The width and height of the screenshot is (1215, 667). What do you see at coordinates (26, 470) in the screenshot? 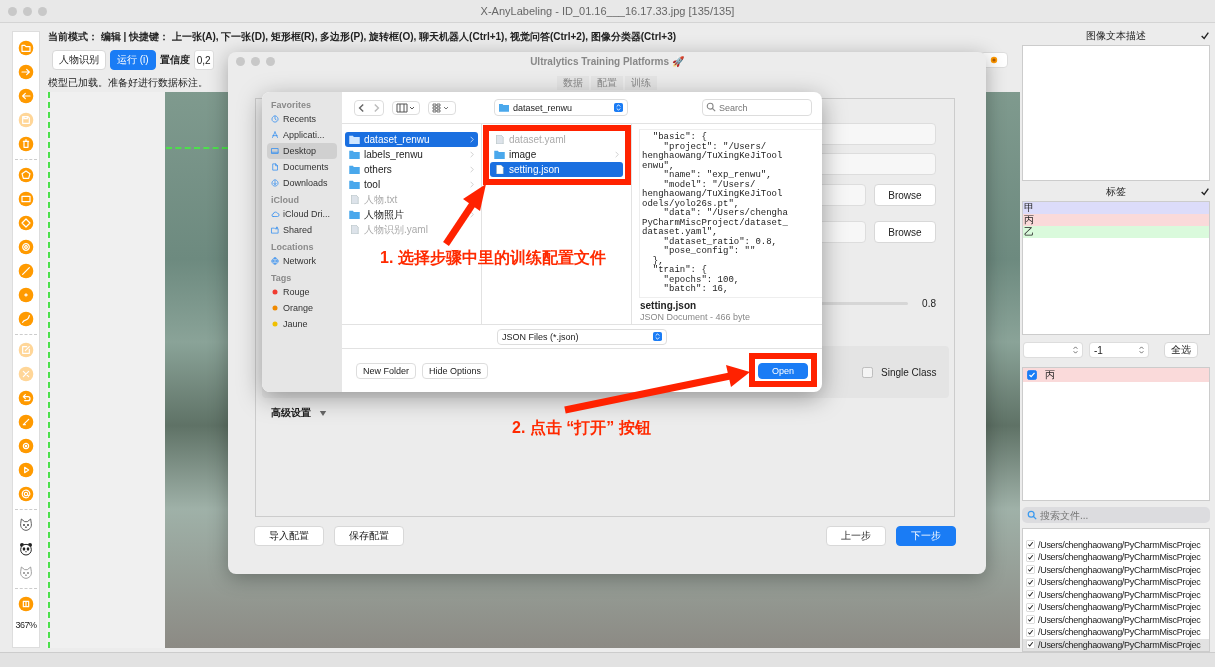
I see `play-icon` at bounding box center [26, 470].